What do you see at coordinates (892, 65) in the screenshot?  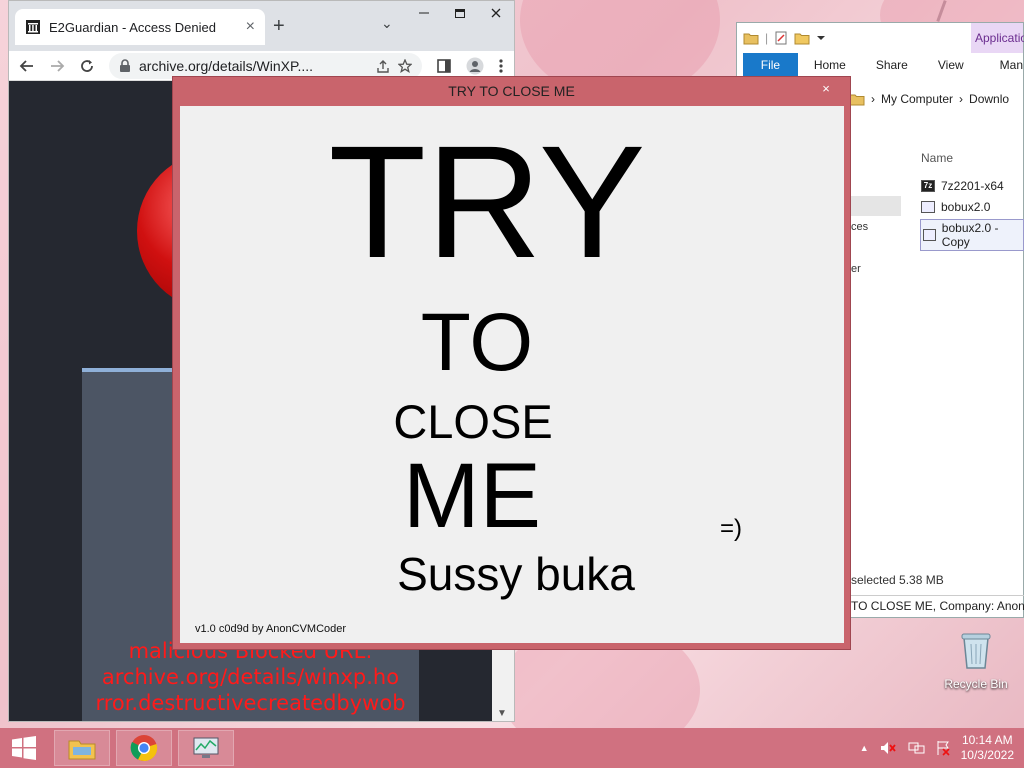 I see `ribbon-share-tab: Share` at bounding box center [892, 65].